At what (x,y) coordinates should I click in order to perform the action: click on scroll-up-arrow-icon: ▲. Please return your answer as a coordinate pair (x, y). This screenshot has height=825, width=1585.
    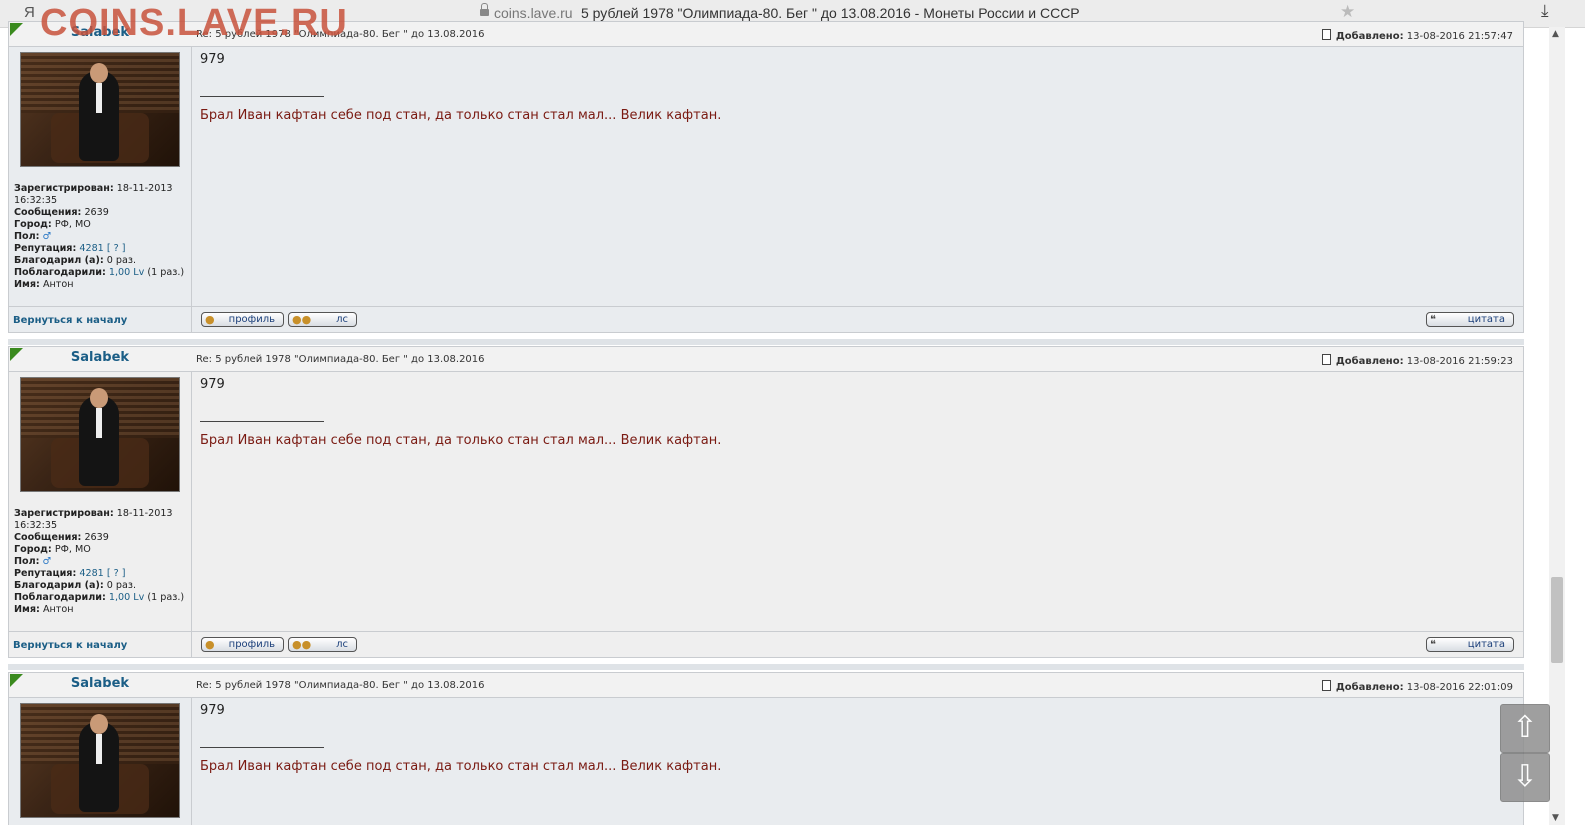
    Looking at the image, I should click on (1555, 34).